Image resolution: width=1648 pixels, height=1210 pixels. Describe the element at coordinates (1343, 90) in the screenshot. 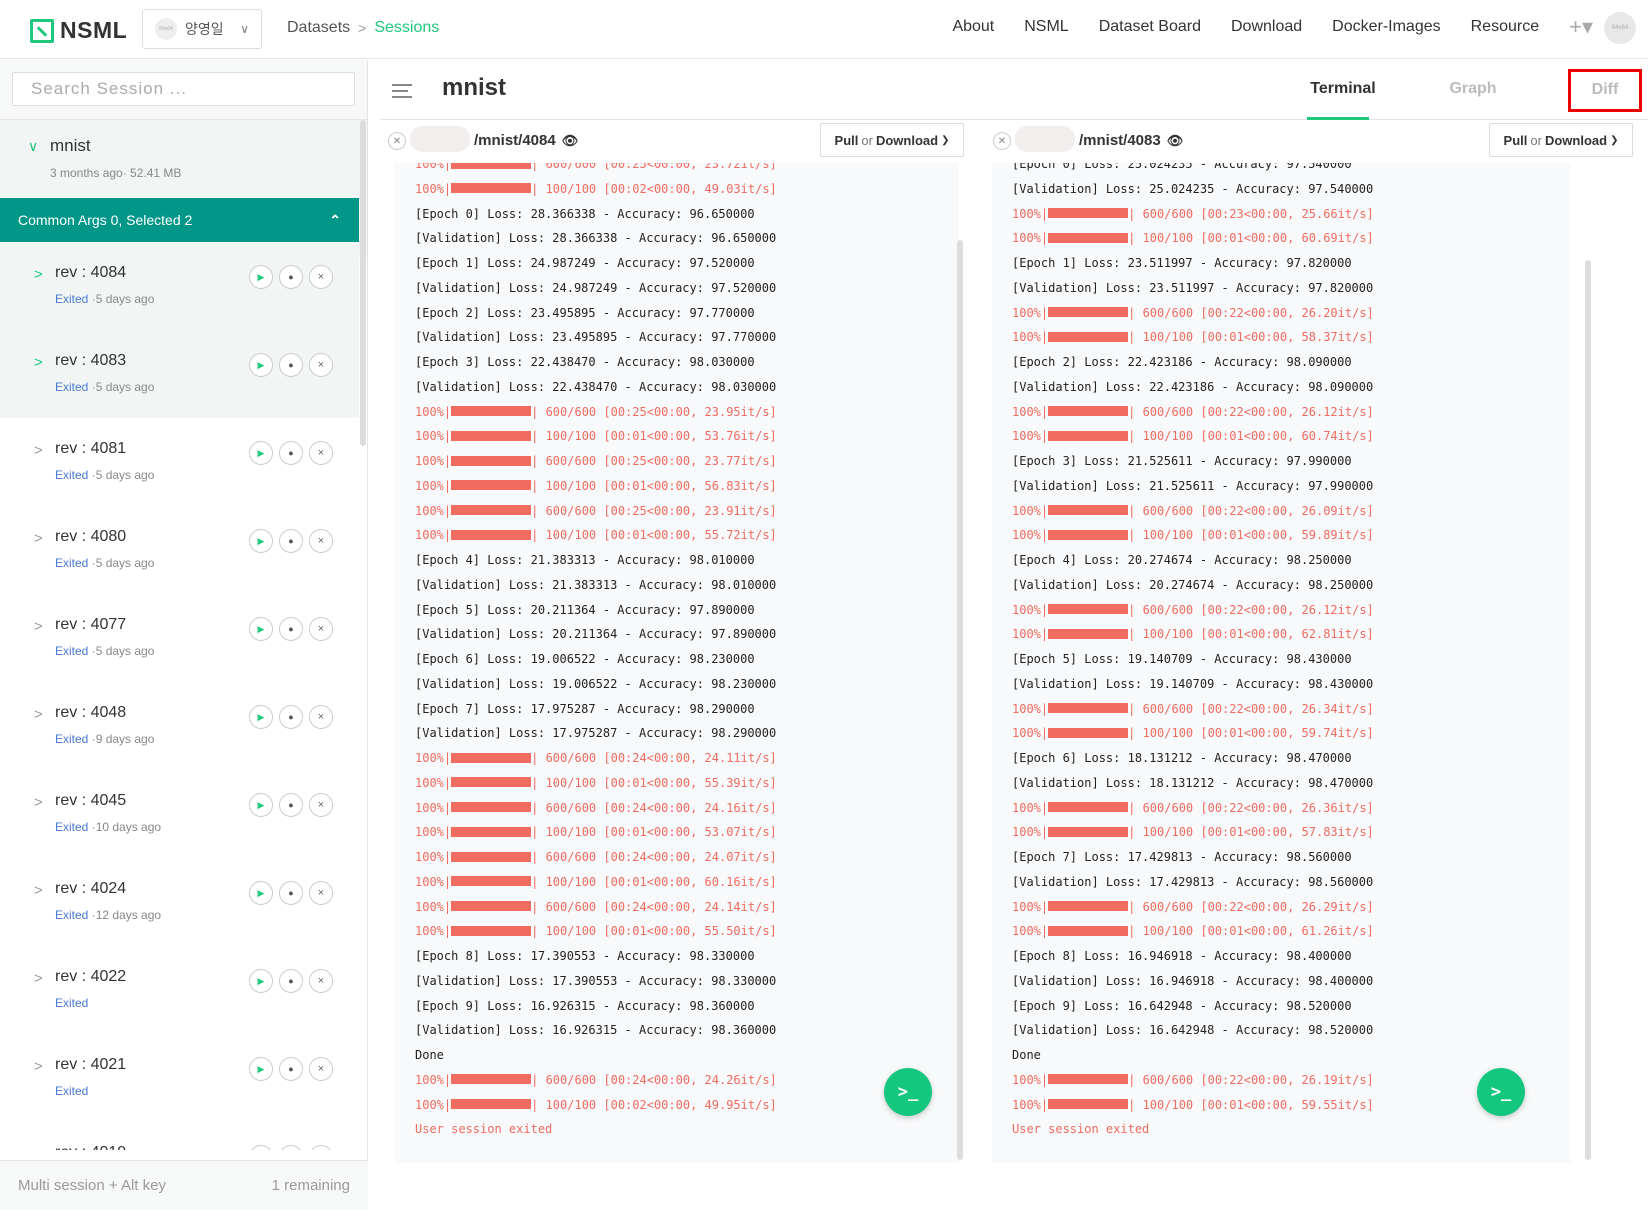

I see `tab-terminal: Terminal` at that location.